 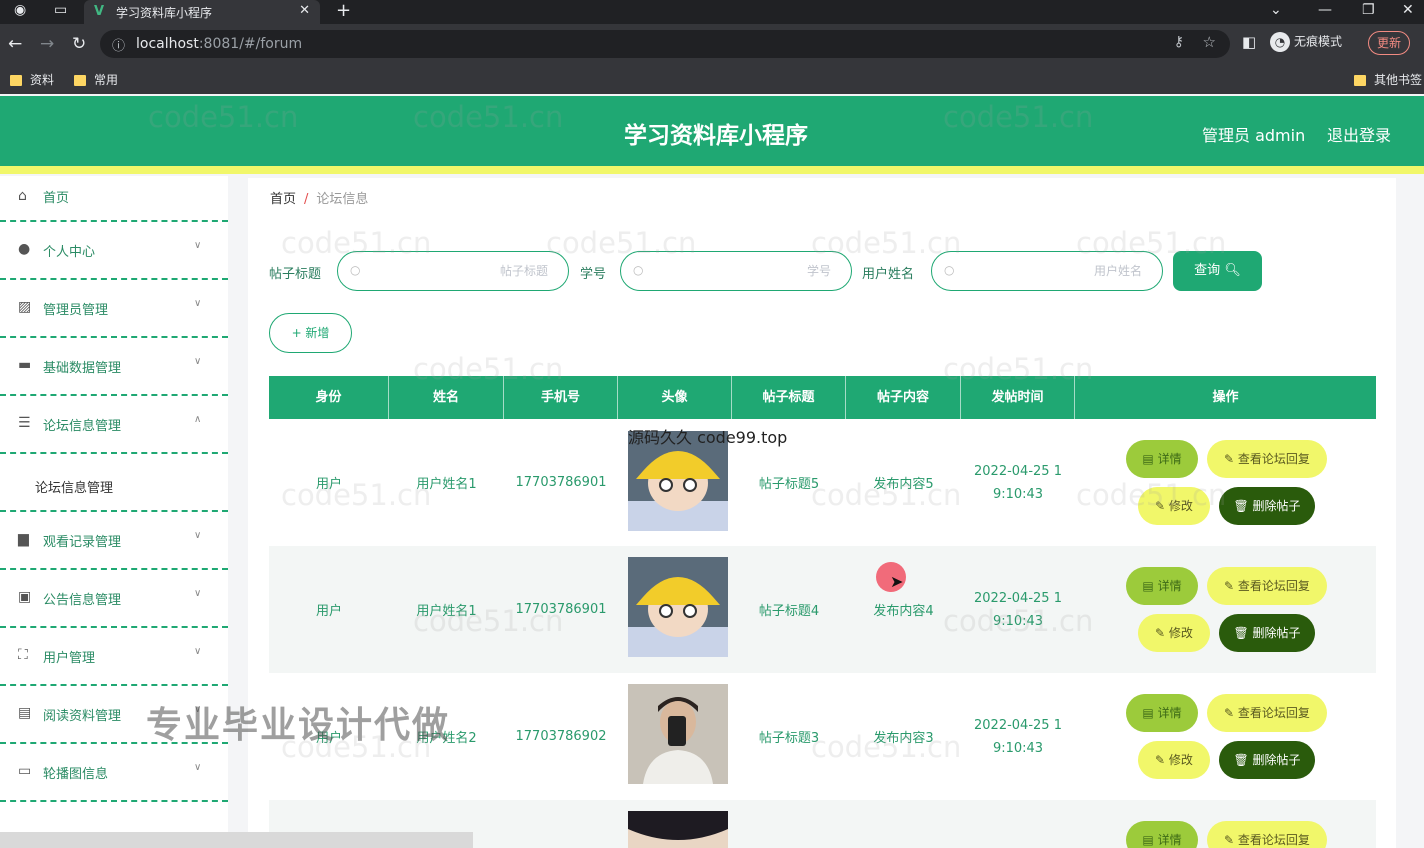 I want to click on chevron-down-icon: ∨, so click(x=198, y=303).